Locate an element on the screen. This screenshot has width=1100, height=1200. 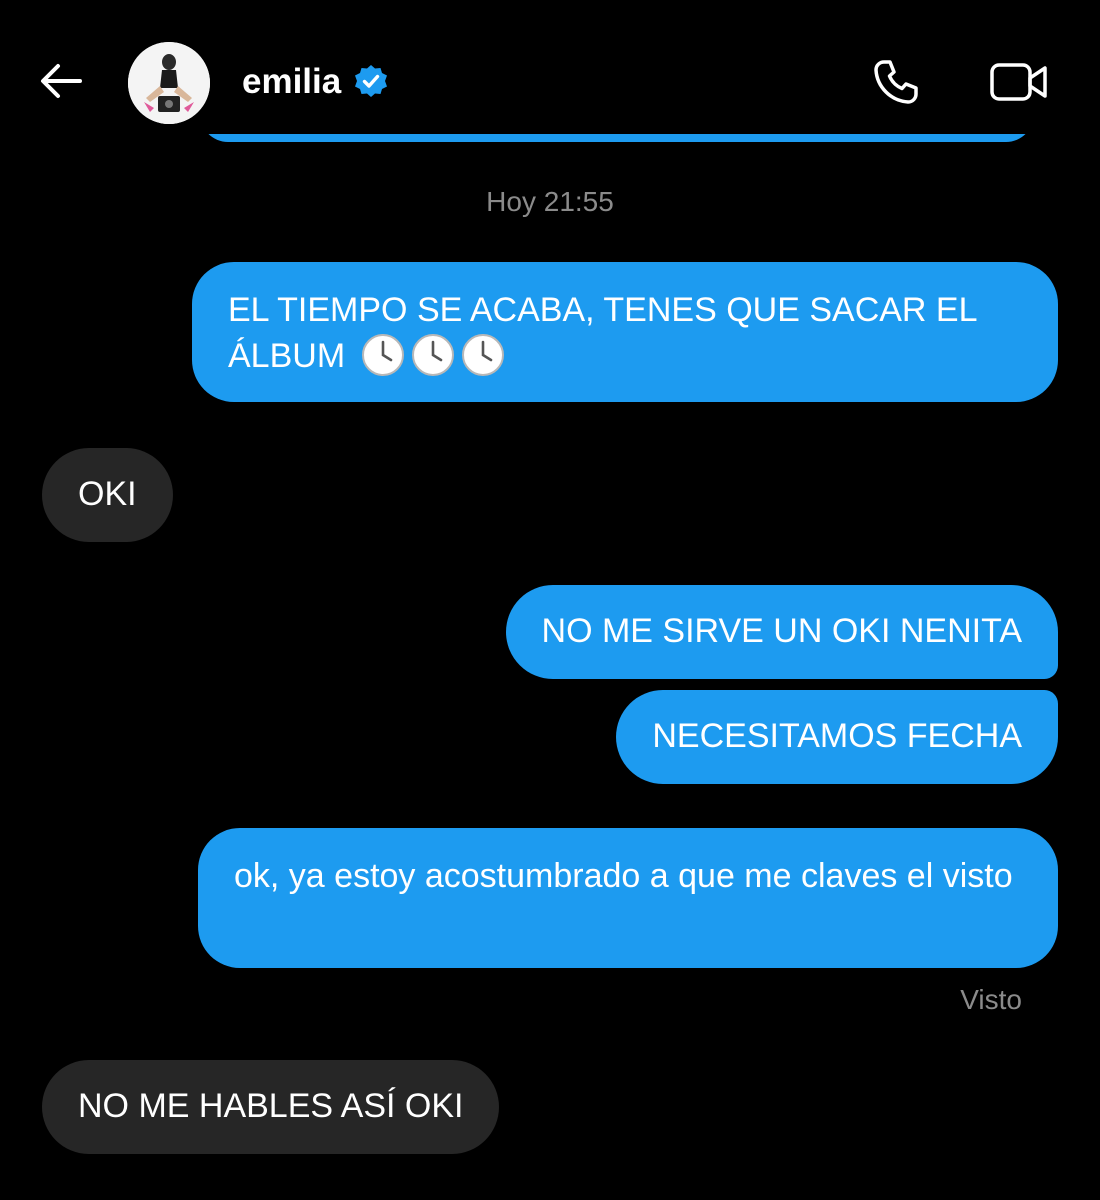
profile-photo is located at coordinates (169, 83).